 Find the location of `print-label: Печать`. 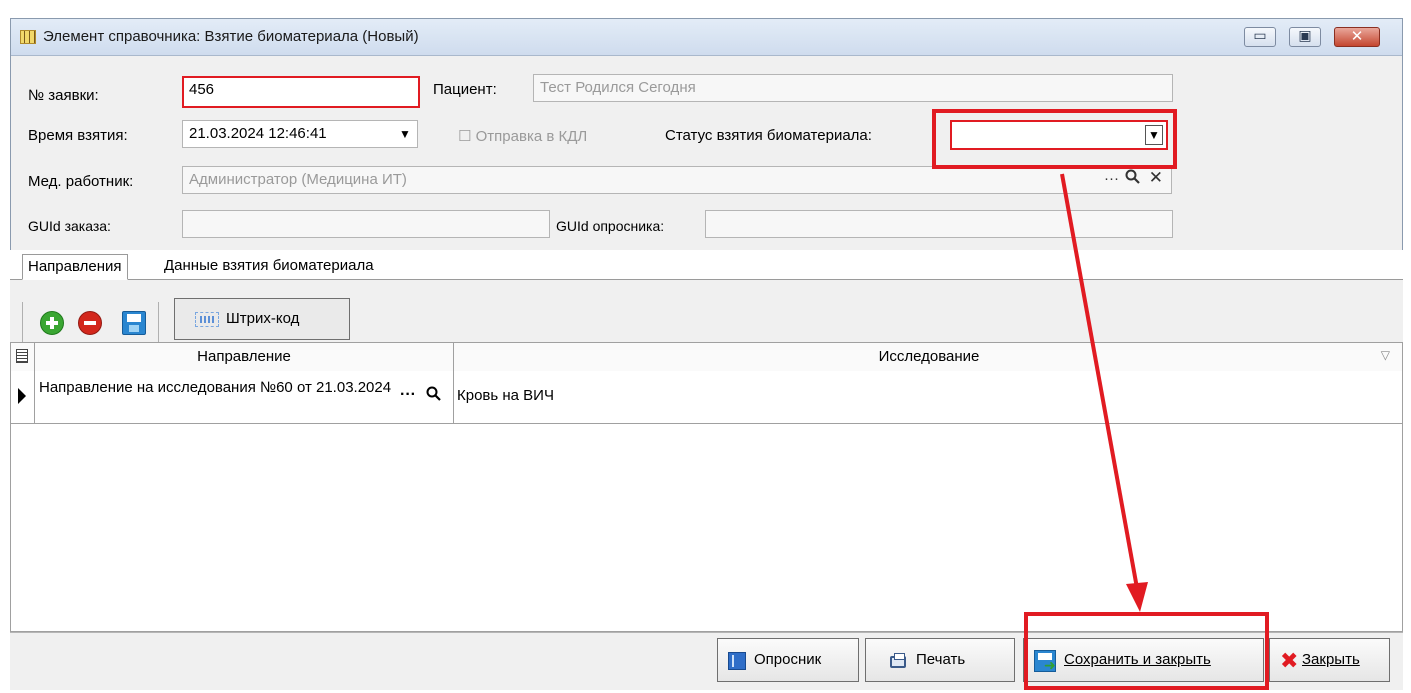

print-label: Печать is located at coordinates (941, 659).